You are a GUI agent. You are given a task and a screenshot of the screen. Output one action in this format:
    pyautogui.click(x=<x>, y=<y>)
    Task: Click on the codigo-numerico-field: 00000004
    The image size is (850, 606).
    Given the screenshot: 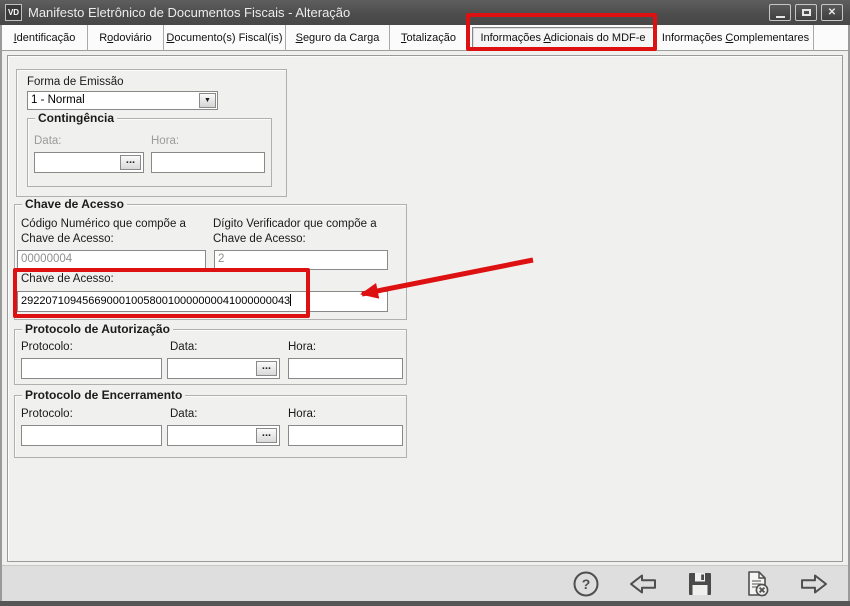 What is the action you would take?
    pyautogui.click(x=111, y=260)
    